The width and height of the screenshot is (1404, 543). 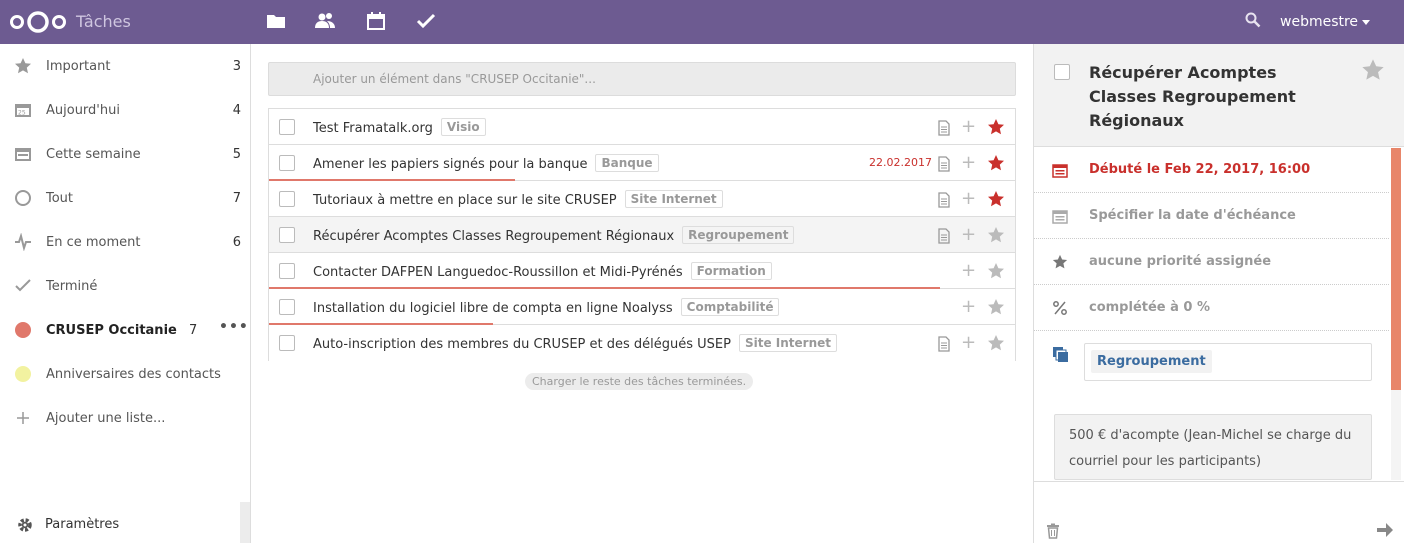 What do you see at coordinates (900, 162) in the screenshot?
I see `task-due-date: 22.02.2017` at bounding box center [900, 162].